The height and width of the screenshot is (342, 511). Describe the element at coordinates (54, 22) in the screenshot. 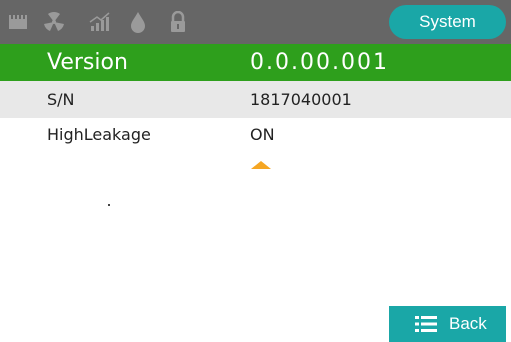

I see `radiation-icon` at that location.